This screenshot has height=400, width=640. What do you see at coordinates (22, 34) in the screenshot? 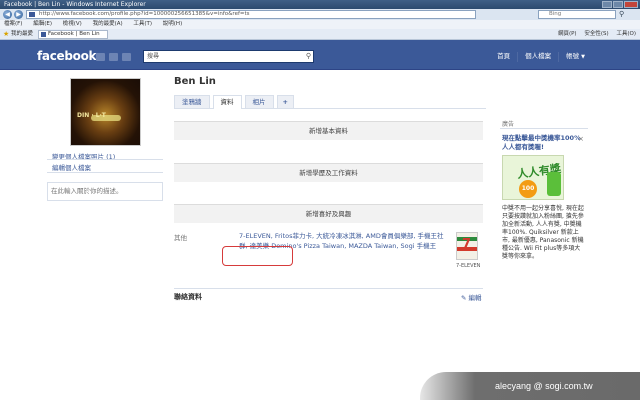
I see `favorites-label: 我的最愛` at bounding box center [22, 34].